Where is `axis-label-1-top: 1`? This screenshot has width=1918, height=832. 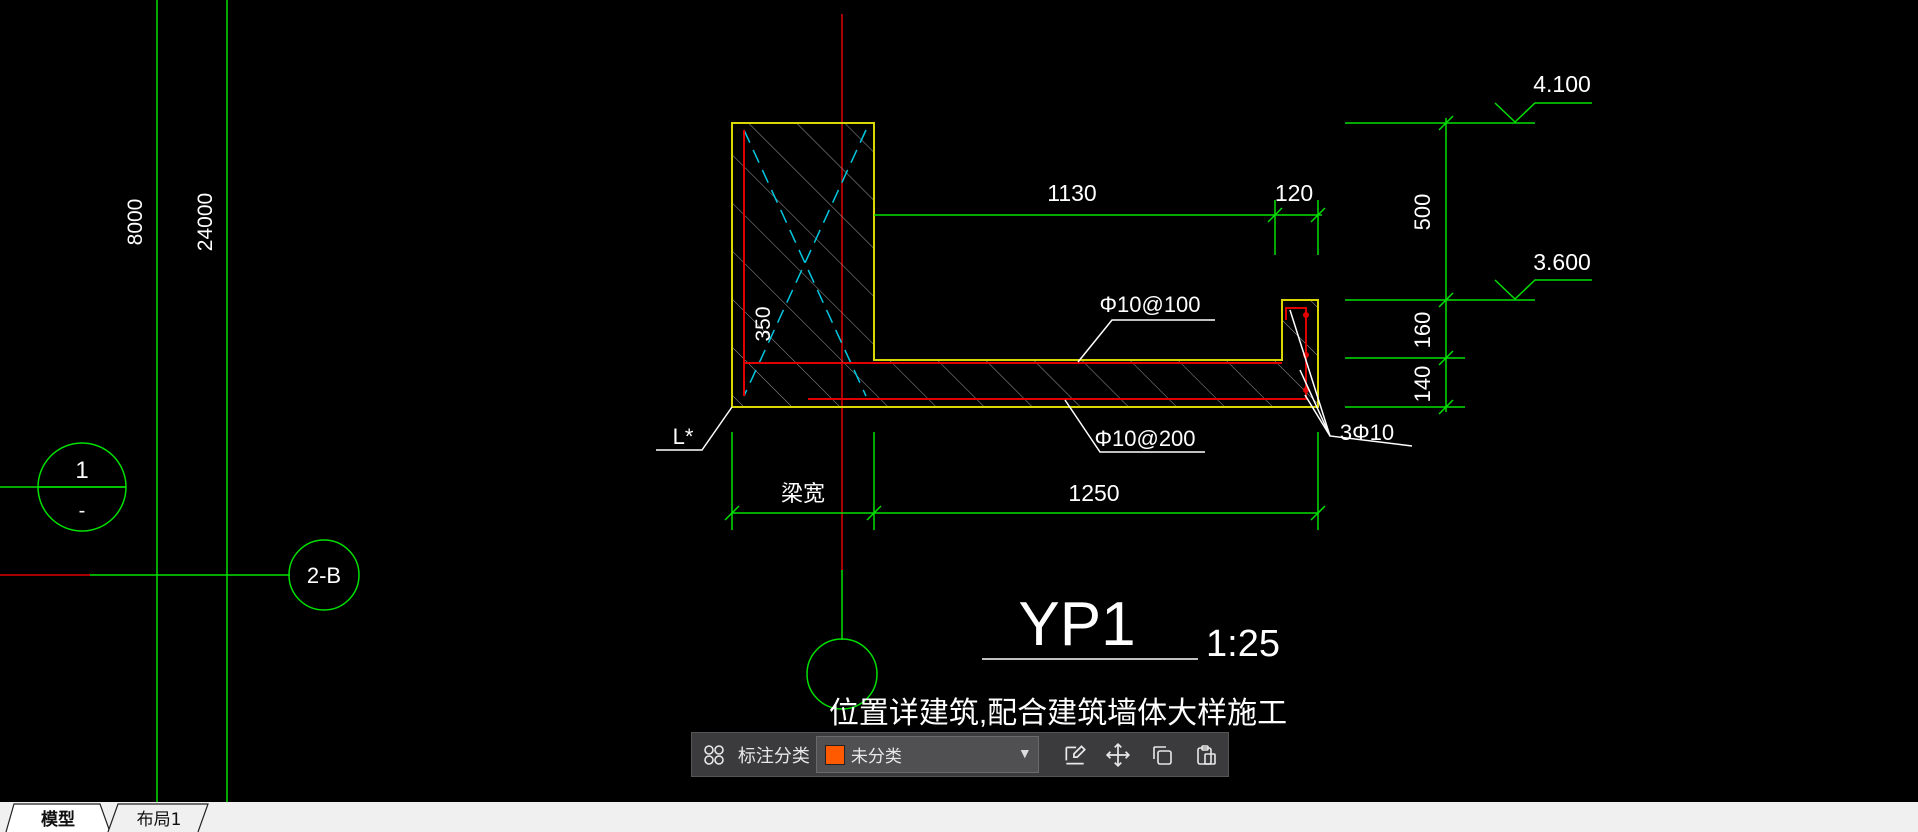
axis-label-1-top: 1 is located at coordinates (81, 470).